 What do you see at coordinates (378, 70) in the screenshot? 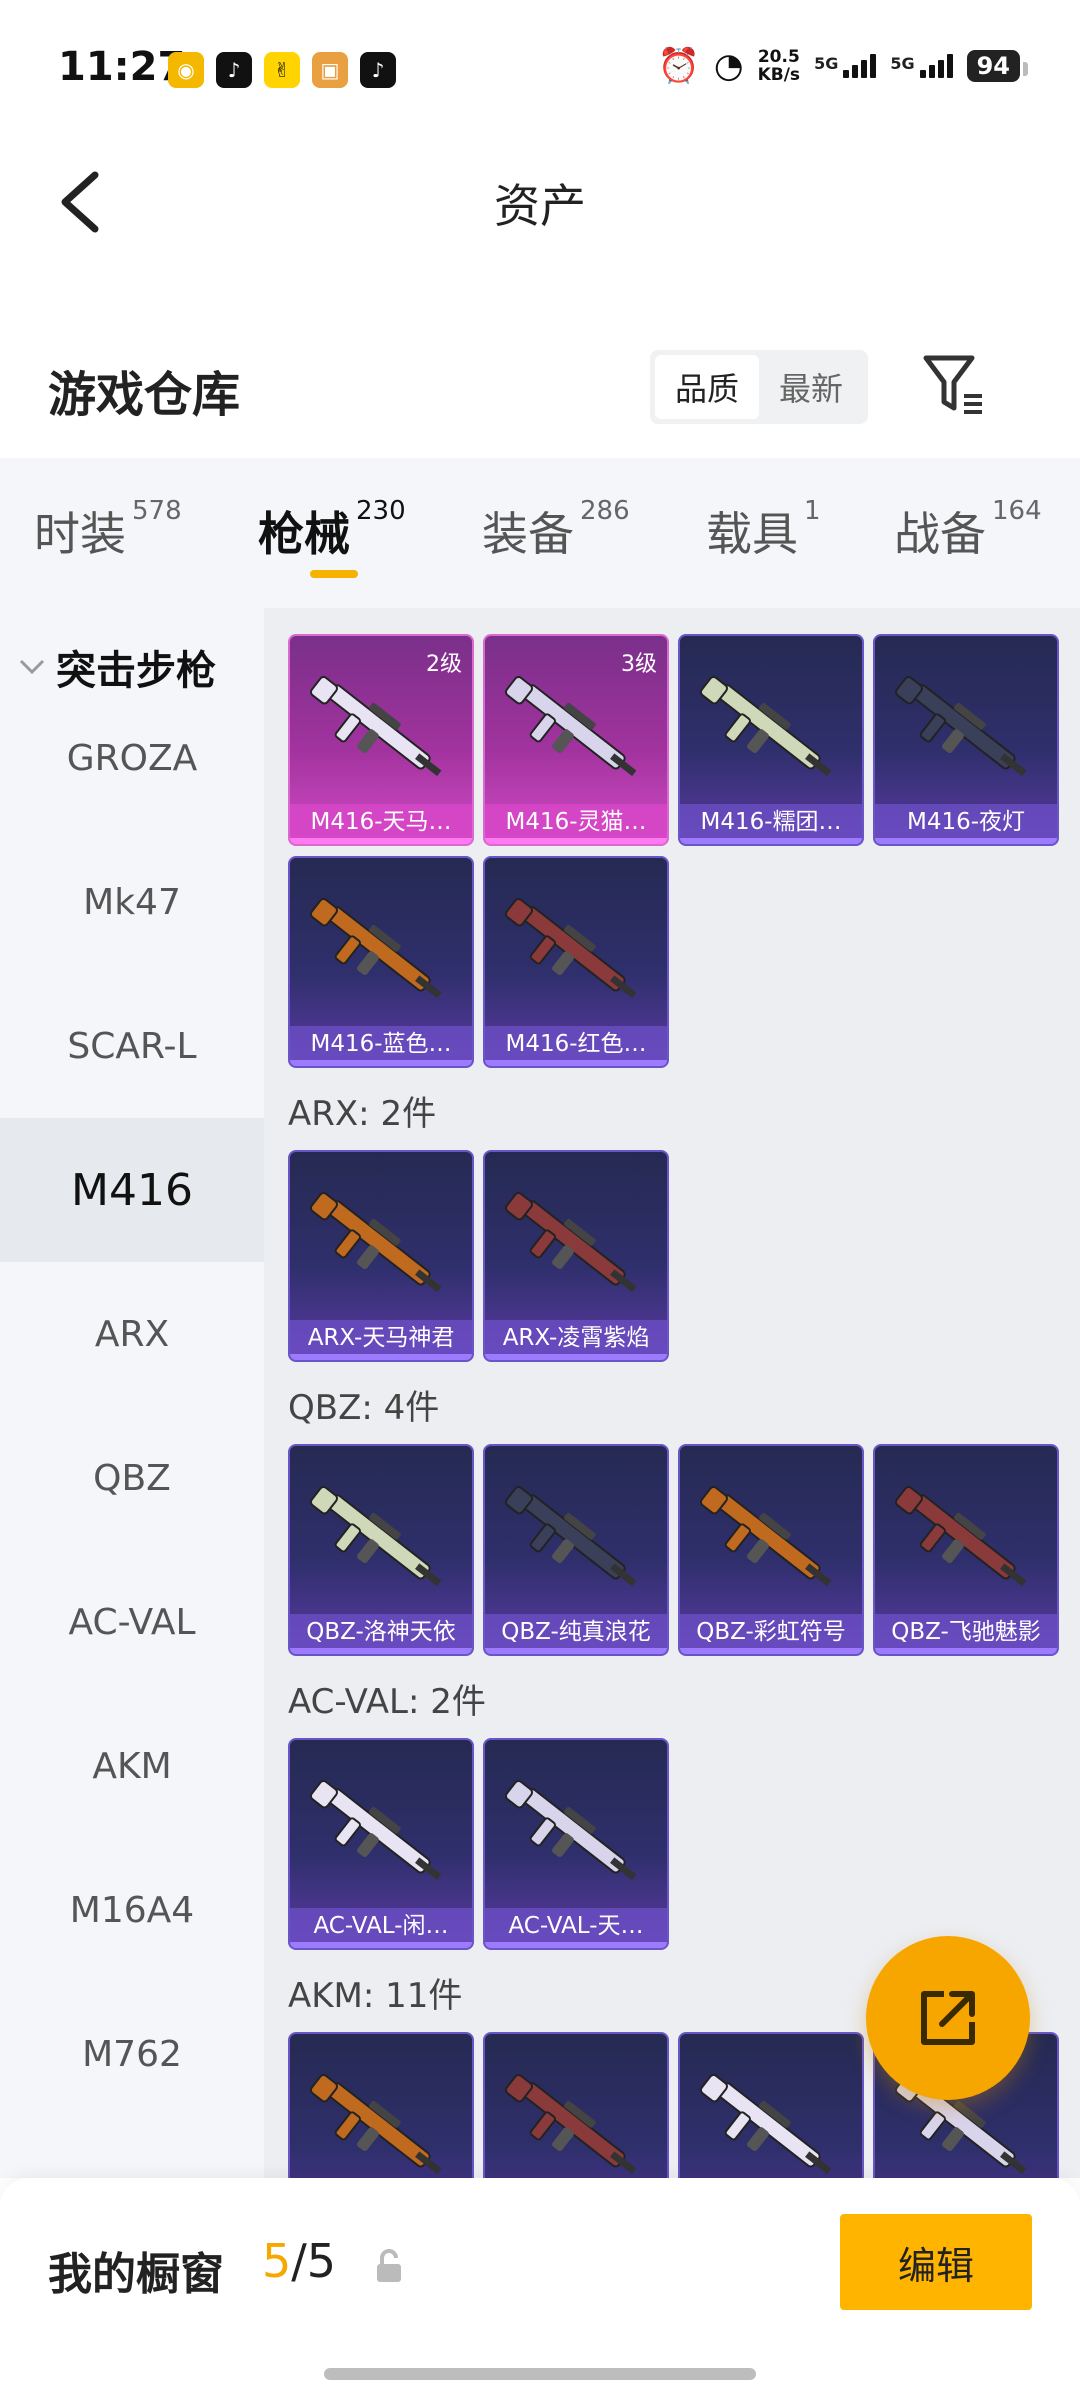
I see `tiktok-icon-2: ♪` at bounding box center [378, 70].